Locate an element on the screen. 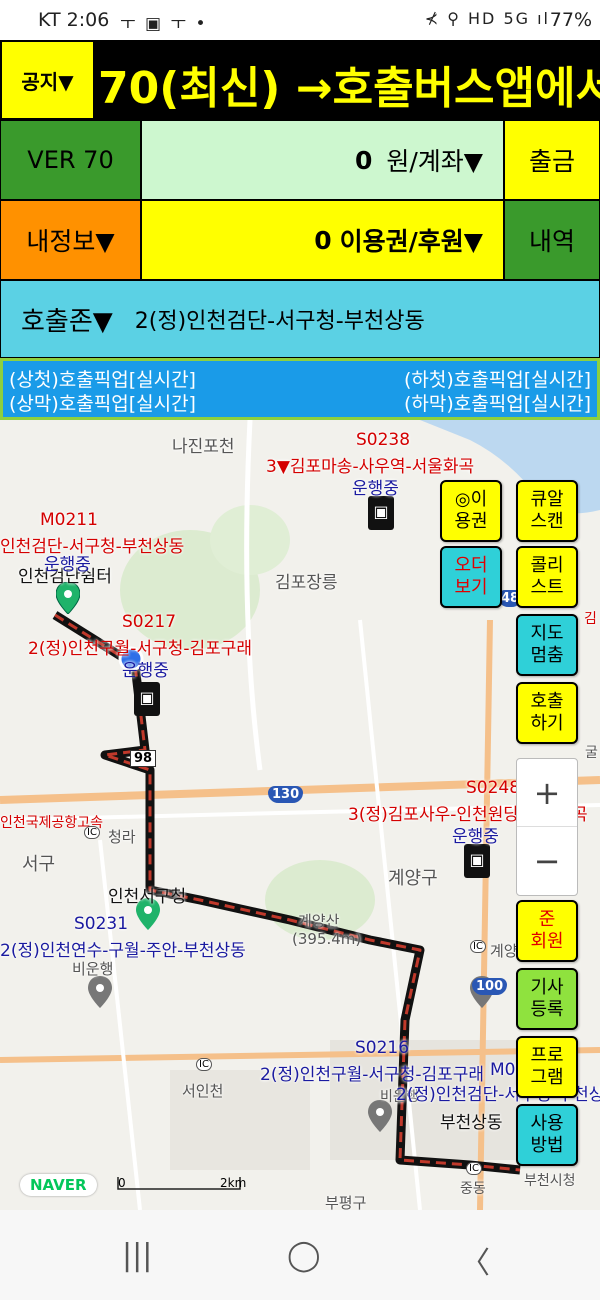  driver-register-button: 기사 등록 is located at coordinates (547, 999).